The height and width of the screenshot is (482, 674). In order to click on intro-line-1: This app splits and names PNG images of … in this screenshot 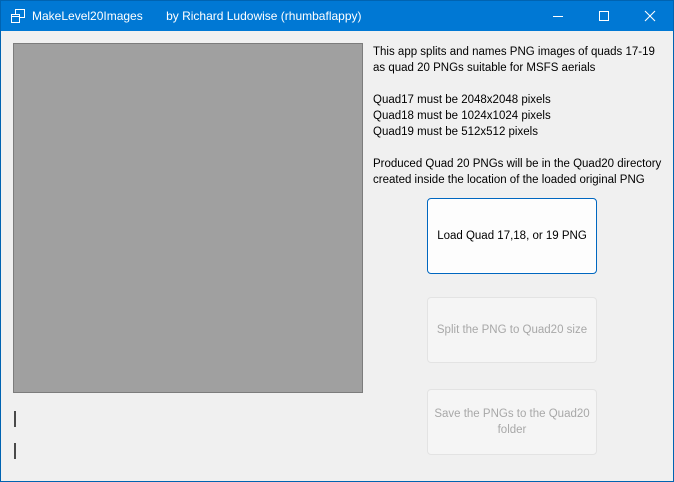, I will do `click(514, 52)`.